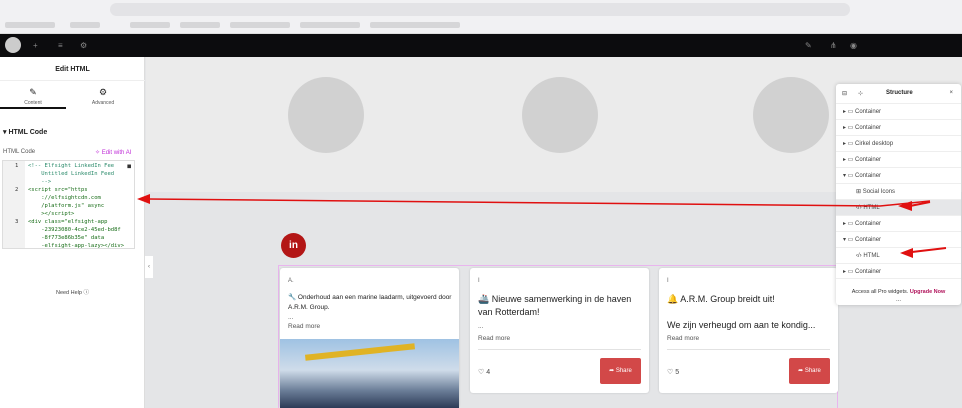 The height and width of the screenshot is (408, 962). Describe the element at coordinates (17, 222) in the screenshot. I see `line-number: 3` at that location.